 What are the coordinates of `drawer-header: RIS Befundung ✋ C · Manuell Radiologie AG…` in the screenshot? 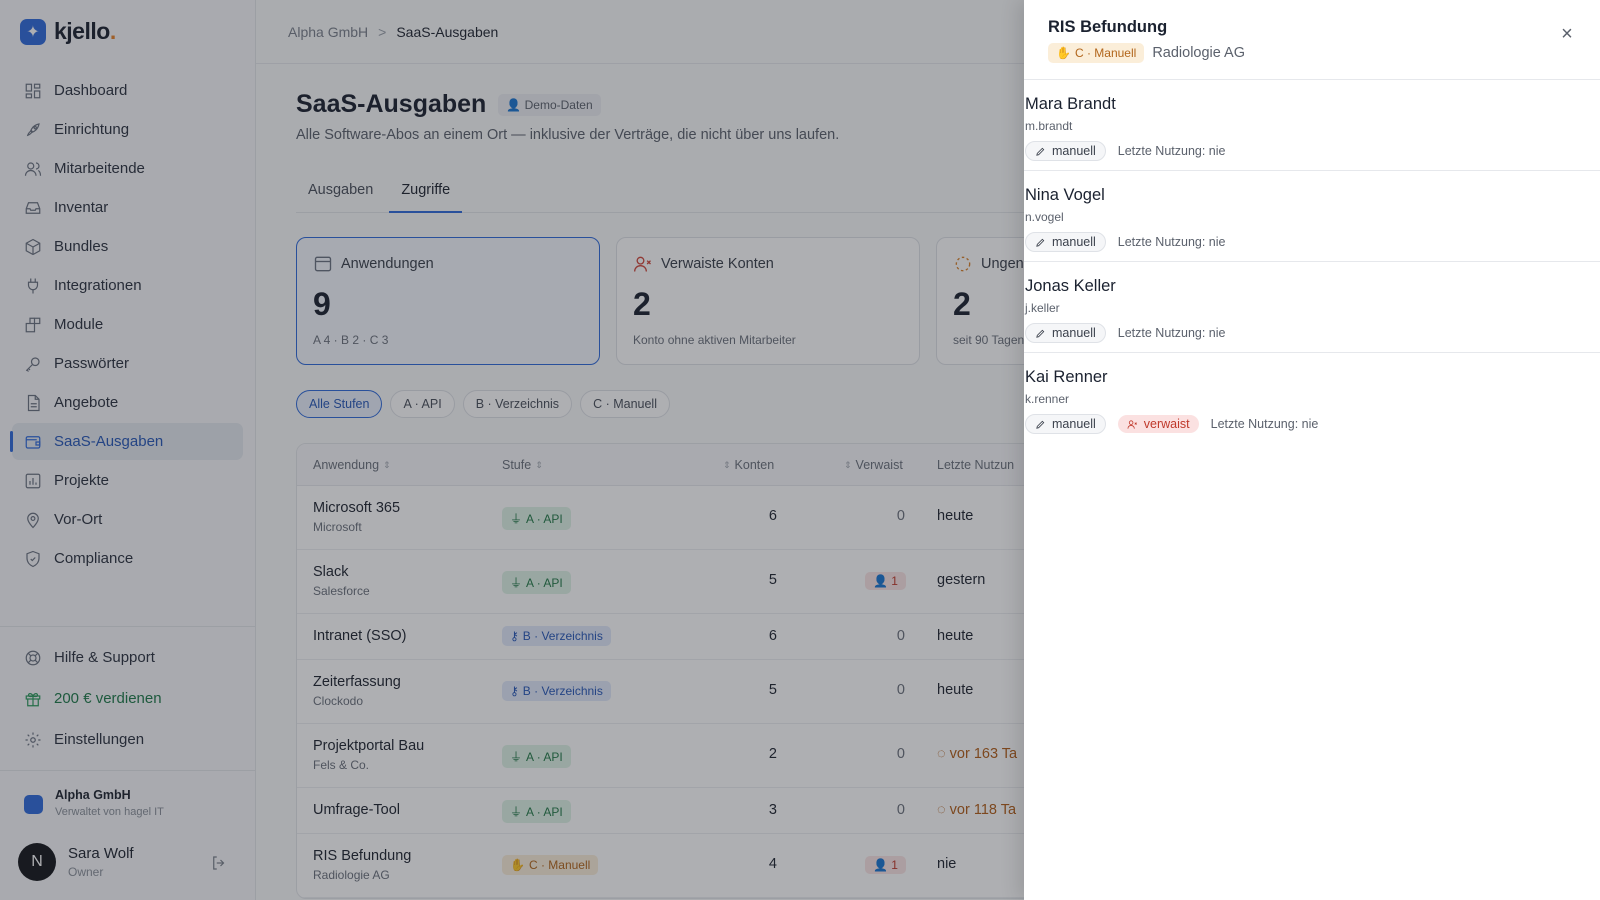 It's located at (1312, 40).